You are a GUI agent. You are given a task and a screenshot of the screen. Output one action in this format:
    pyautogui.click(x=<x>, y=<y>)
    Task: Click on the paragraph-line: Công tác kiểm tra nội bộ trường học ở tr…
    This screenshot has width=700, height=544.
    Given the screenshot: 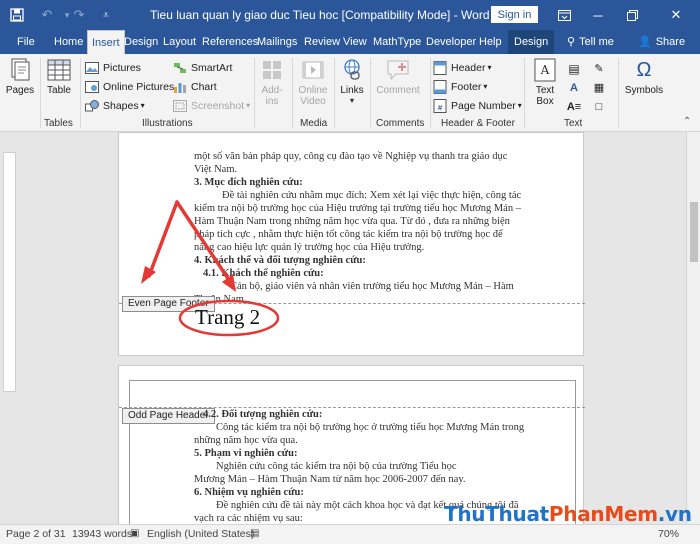 What is the action you would take?
    pyautogui.click(x=370, y=427)
    